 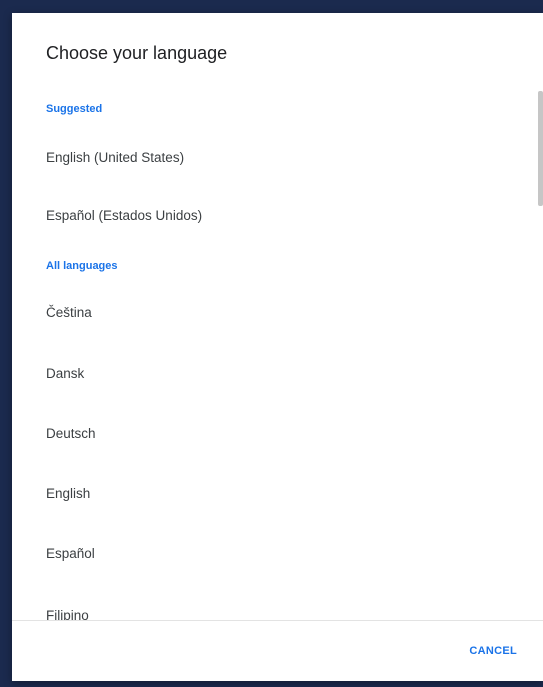 What do you see at coordinates (274, 554) in the screenshot?
I see `language-item-espanol: Español` at bounding box center [274, 554].